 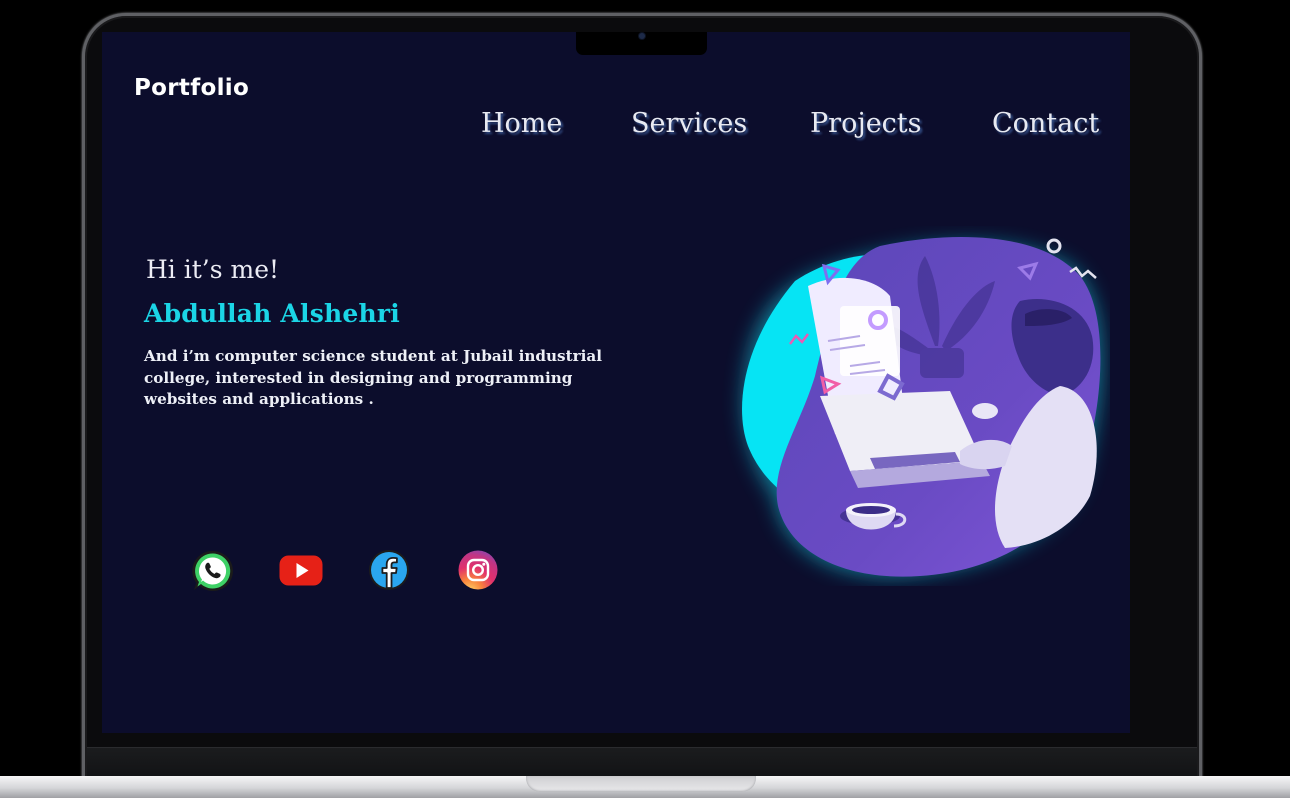 I want to click on instagram-icon, so click(x=478, y=570).